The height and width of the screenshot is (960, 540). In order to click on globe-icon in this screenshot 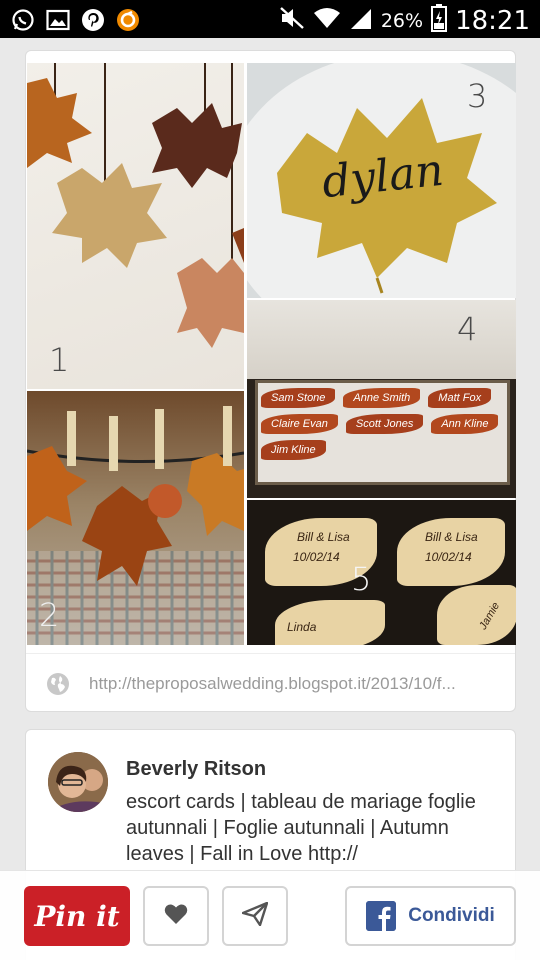, I will do `click(58, 686)`.